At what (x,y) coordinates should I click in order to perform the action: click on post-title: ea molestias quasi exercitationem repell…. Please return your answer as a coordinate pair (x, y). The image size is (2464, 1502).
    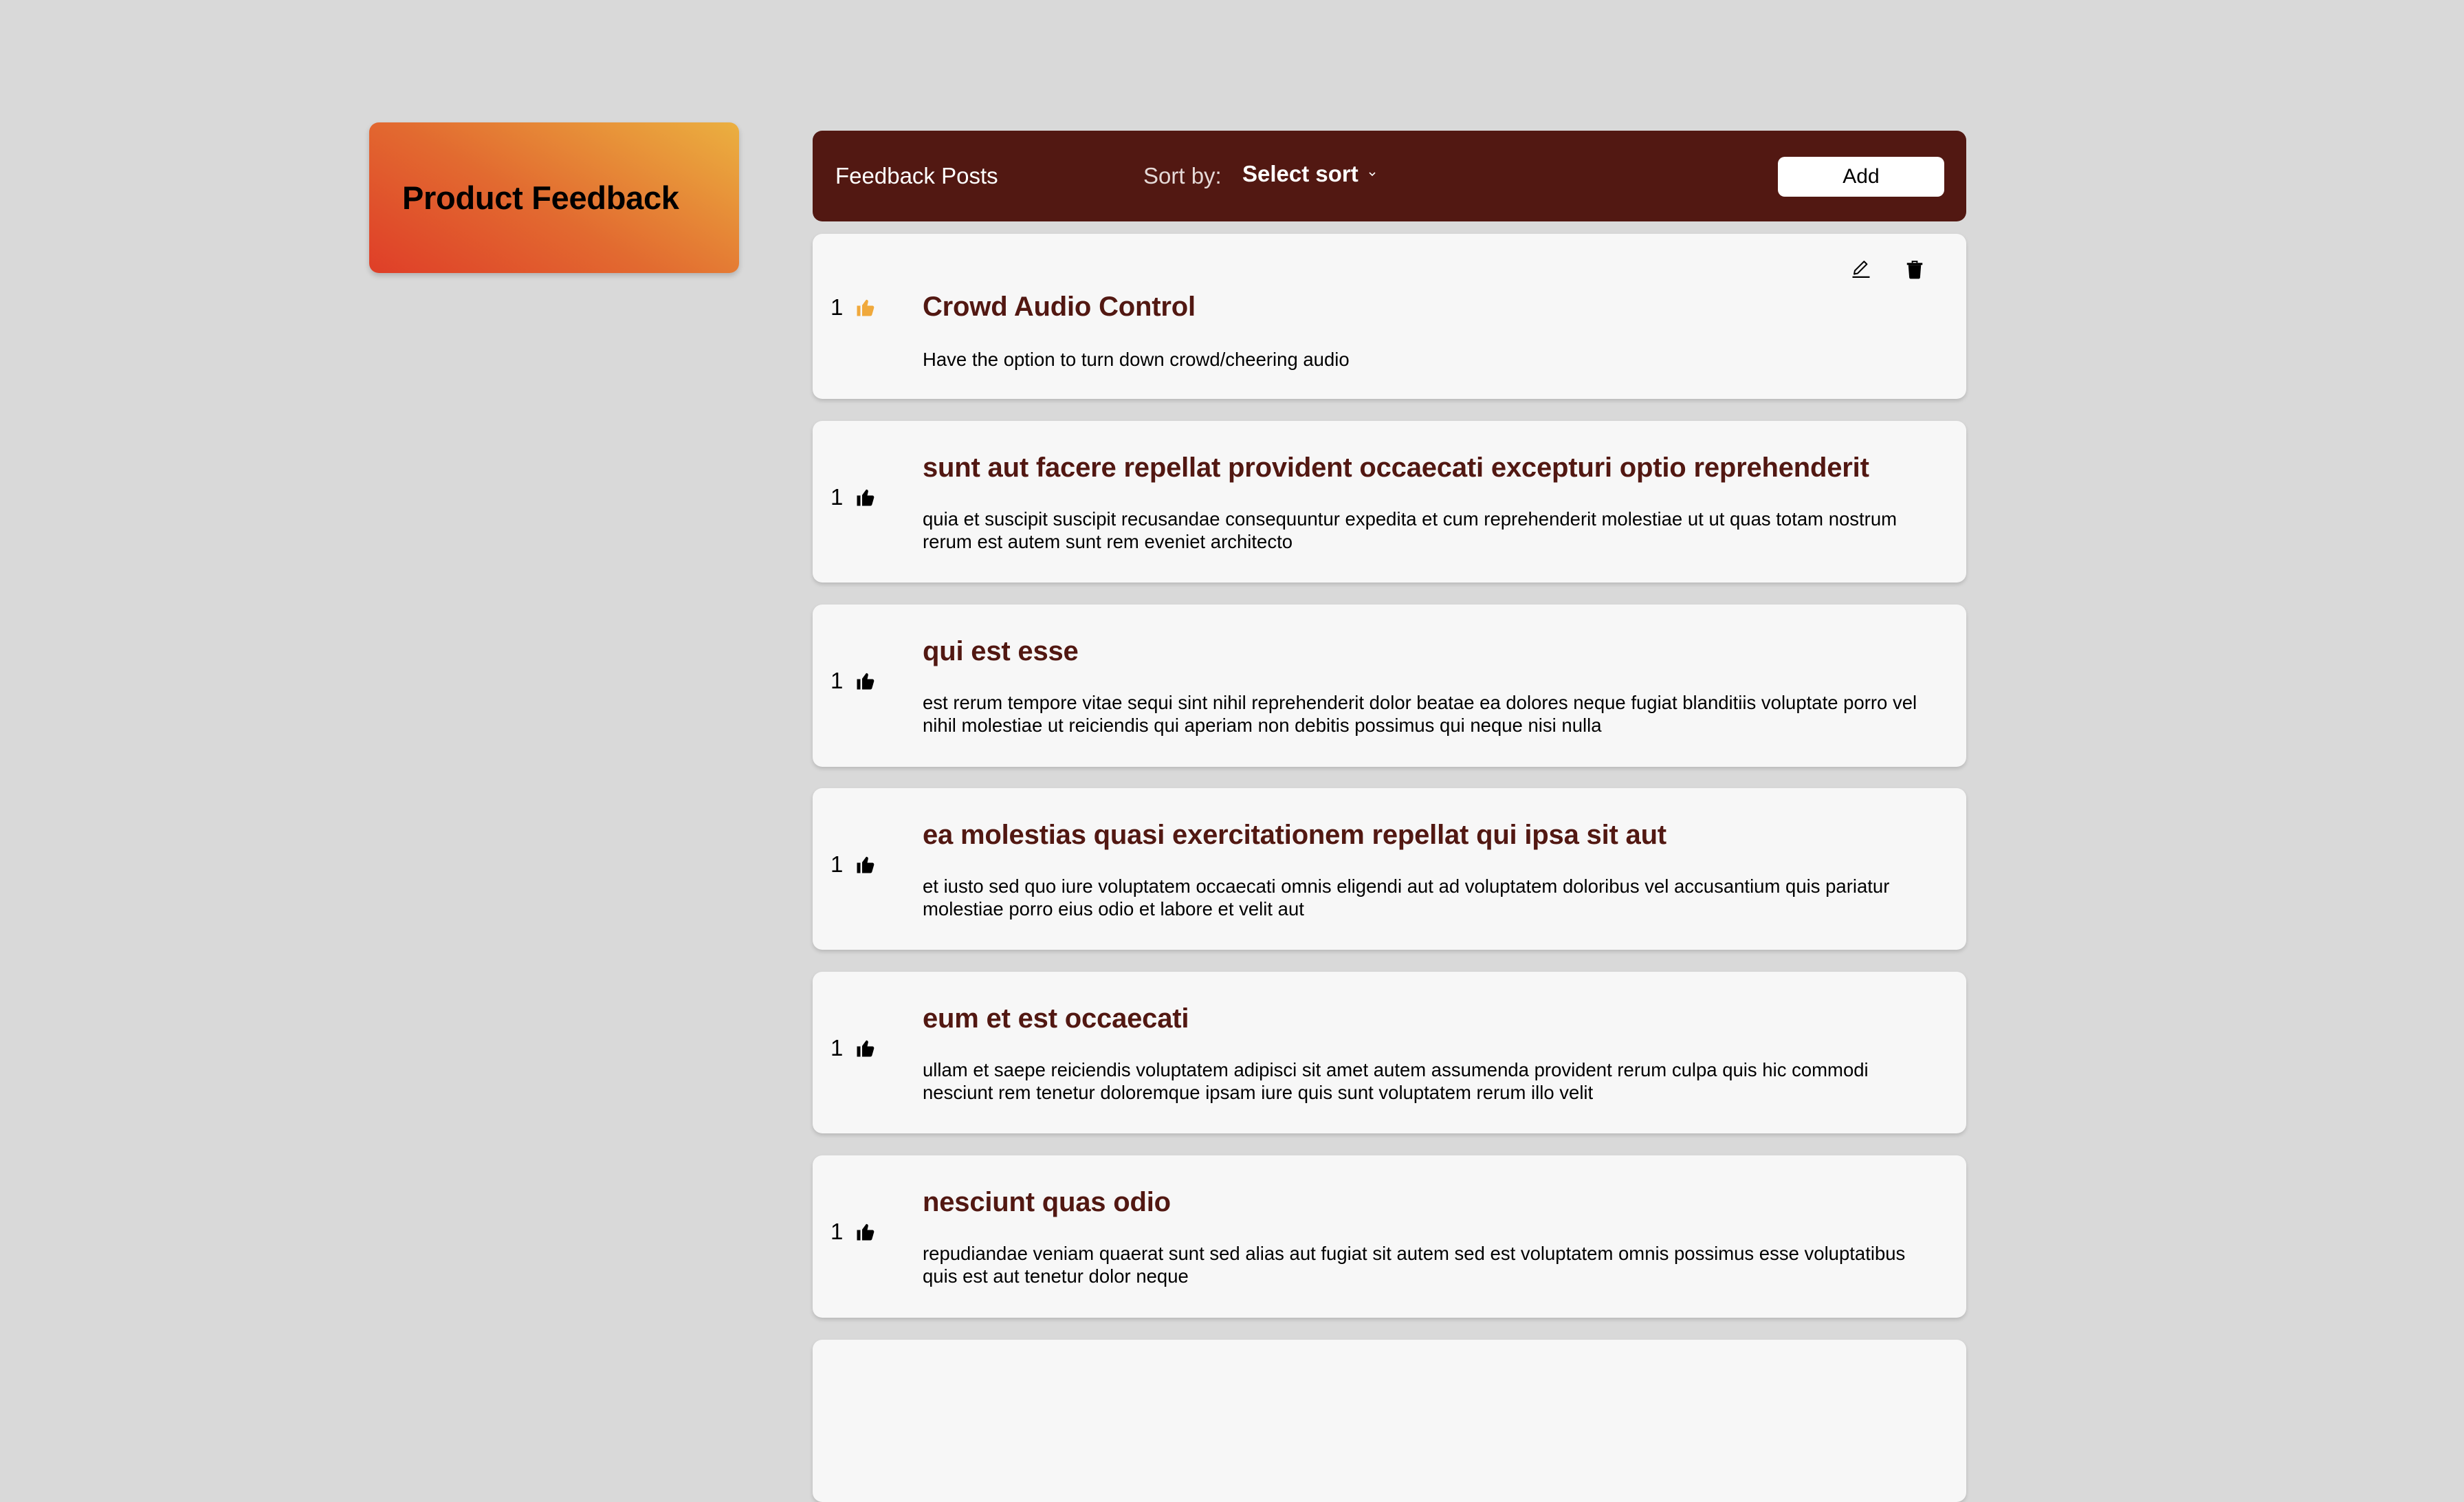
    Looking at the image, I should click on (1294, 835).